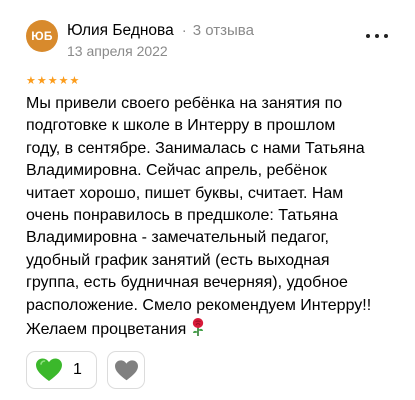 The image size is (415, 400). I want to click on review-text-line: Владимировна - замечательный педагог,, so click(177, 238).